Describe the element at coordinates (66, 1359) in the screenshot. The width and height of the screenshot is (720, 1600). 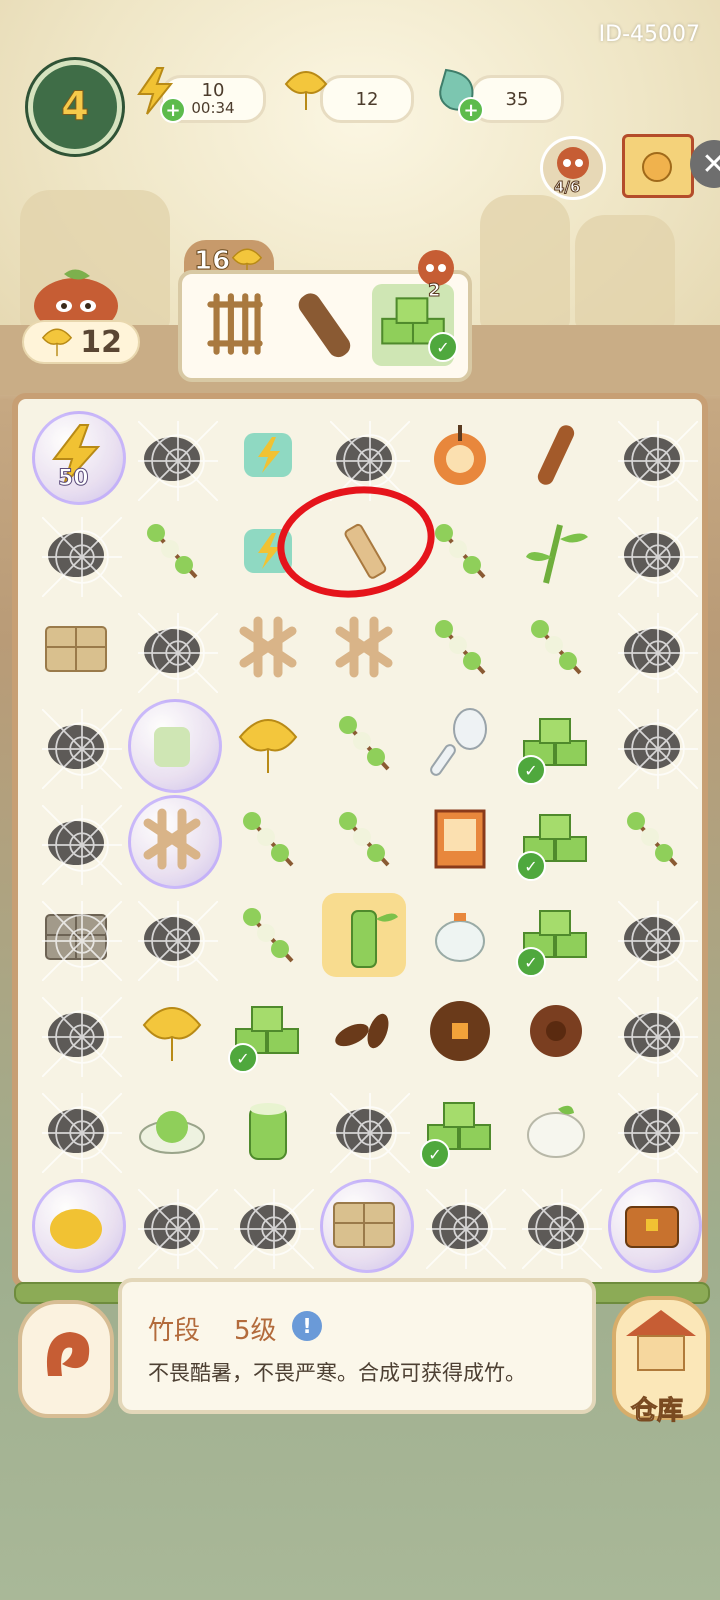
I see `item-preview-button` at that location.